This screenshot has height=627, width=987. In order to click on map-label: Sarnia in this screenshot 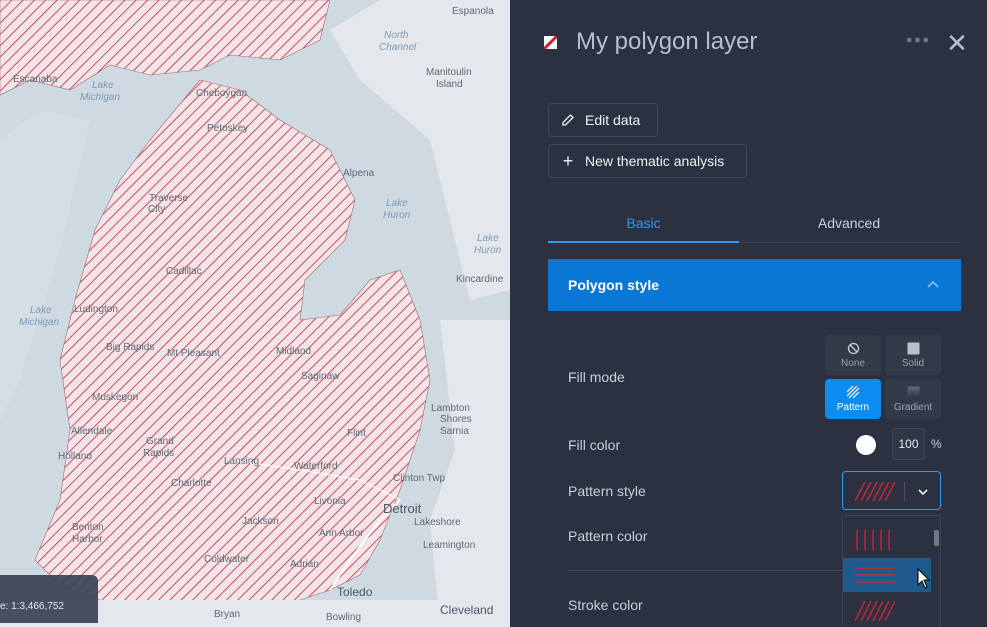, I will do `click(454, 431)`.